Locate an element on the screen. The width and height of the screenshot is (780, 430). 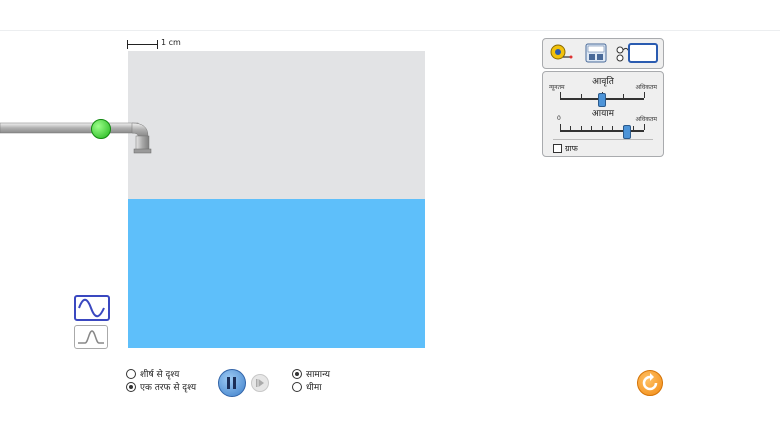
pulse-wave-button is located at coordinates (91, 337).